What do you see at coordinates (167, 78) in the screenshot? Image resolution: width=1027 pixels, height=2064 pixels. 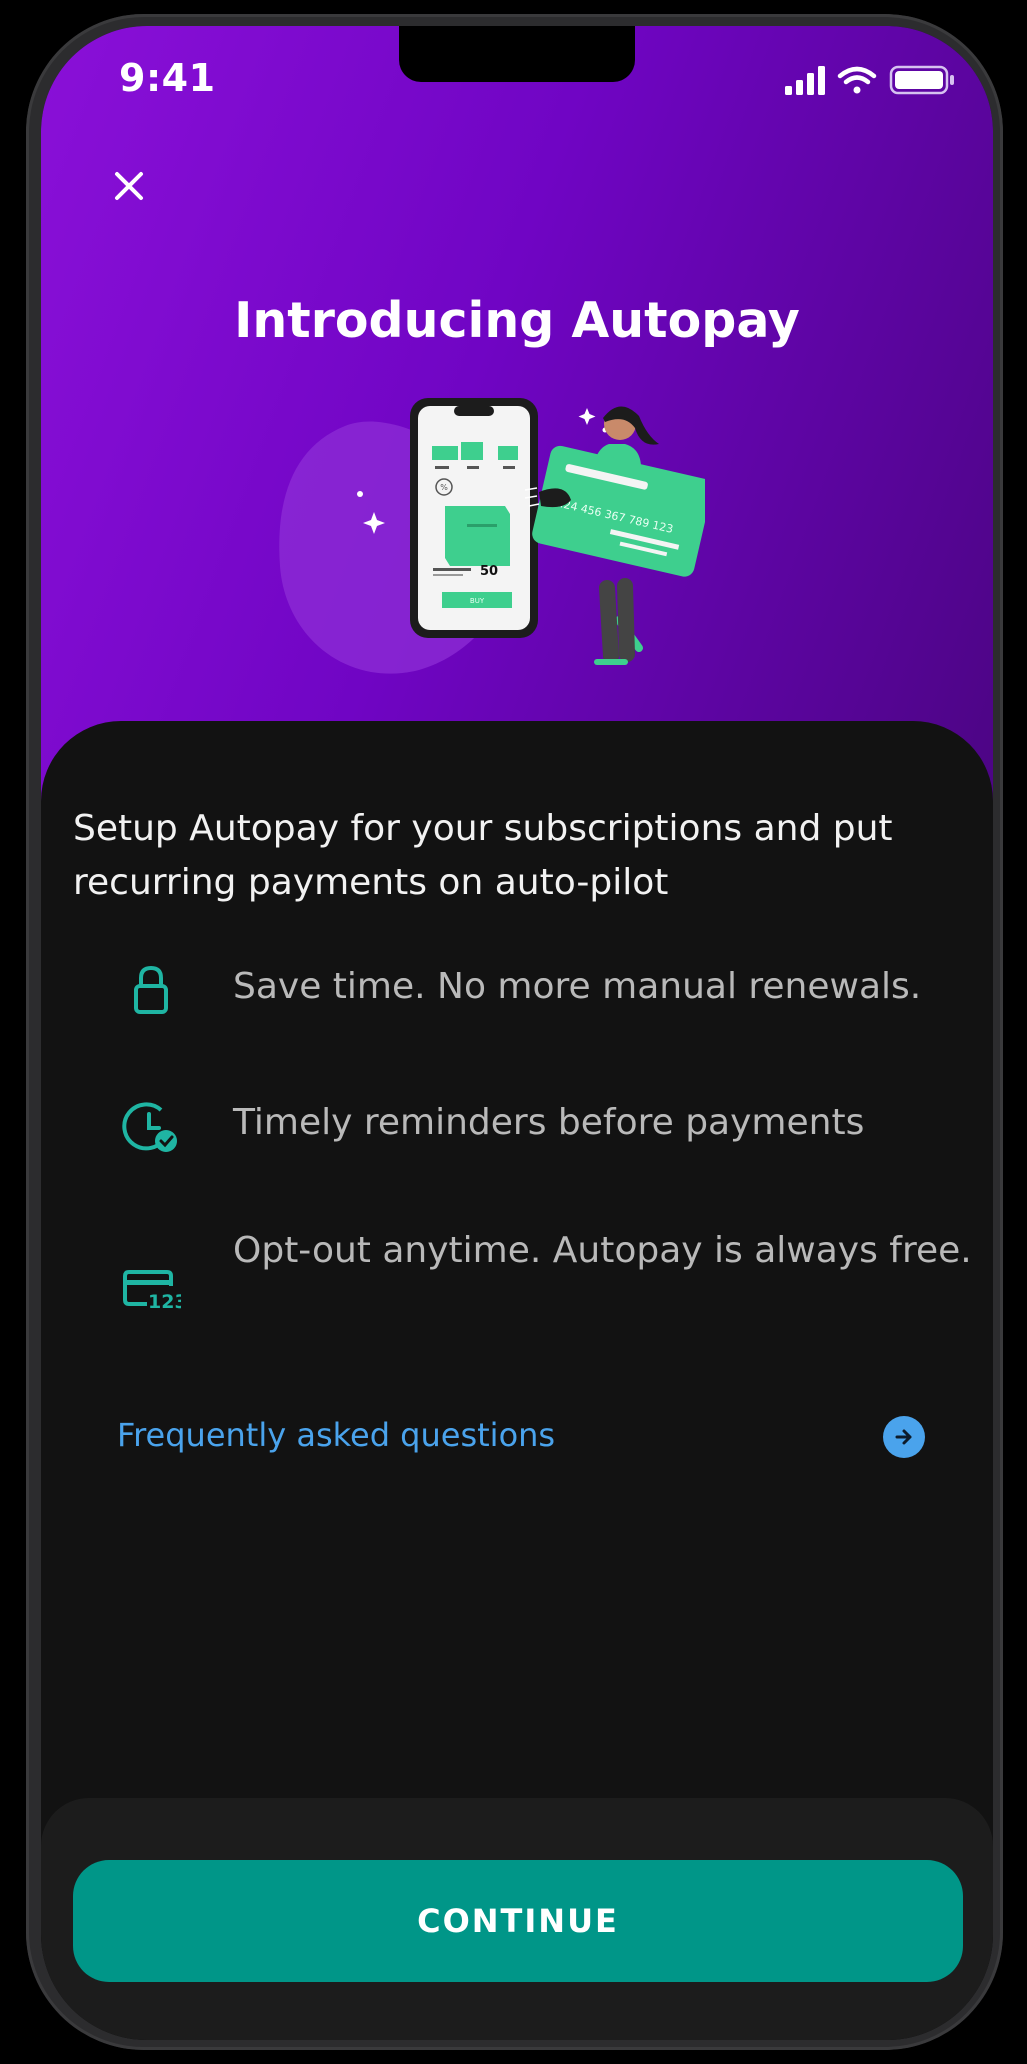 I see `status-time: 9:41` at bounding box center [167, 78].